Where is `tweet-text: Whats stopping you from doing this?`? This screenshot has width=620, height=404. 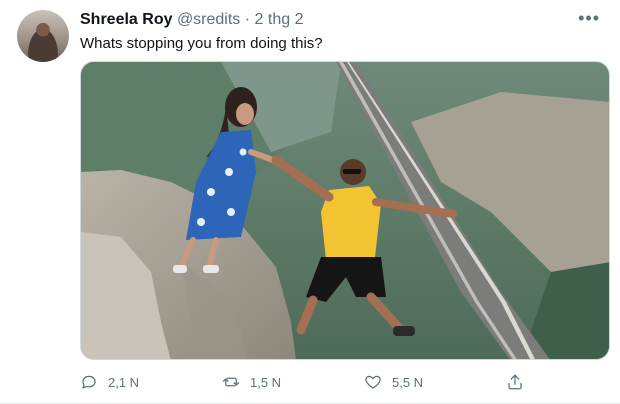 tweet-text: Whats stopping you from doing this? is located at coordinates (201, 43).